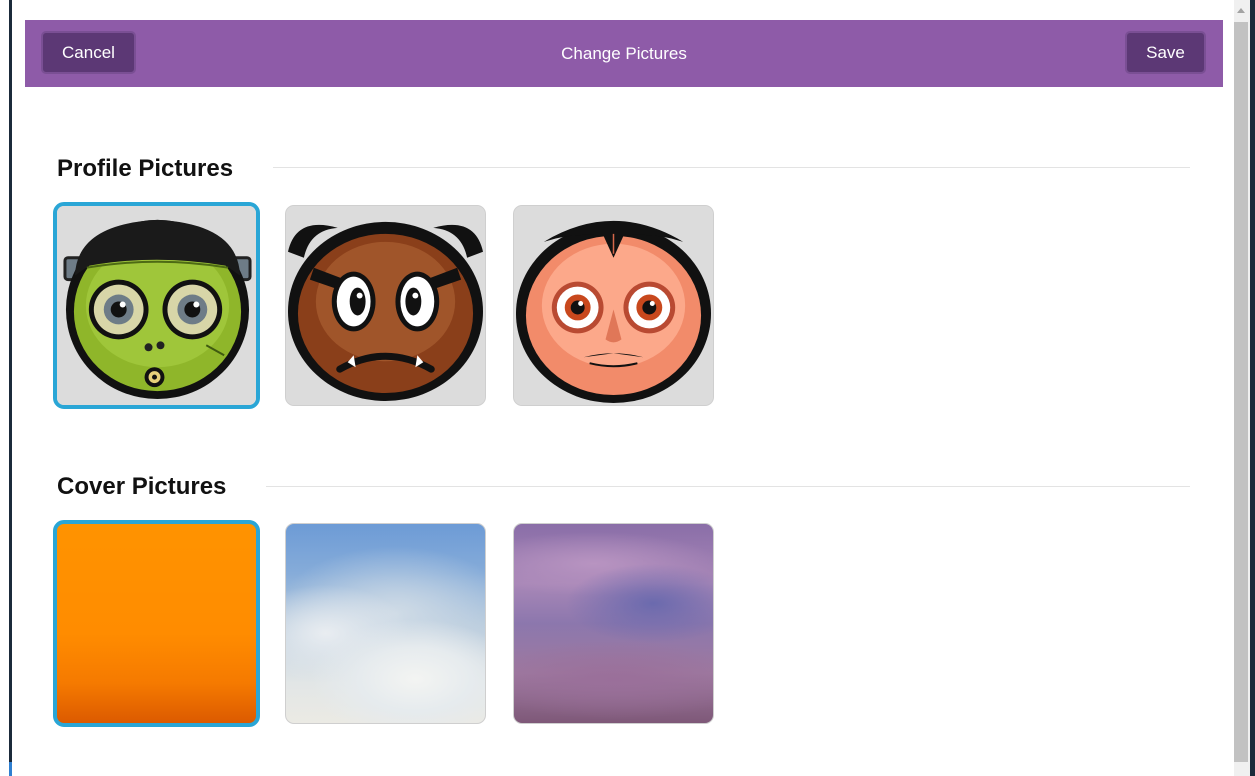 Image resolution: width=1255 pixels, height=776 pixels. I want to click on profile-pictures-heading: Profile Pictures, so click(145, 168).